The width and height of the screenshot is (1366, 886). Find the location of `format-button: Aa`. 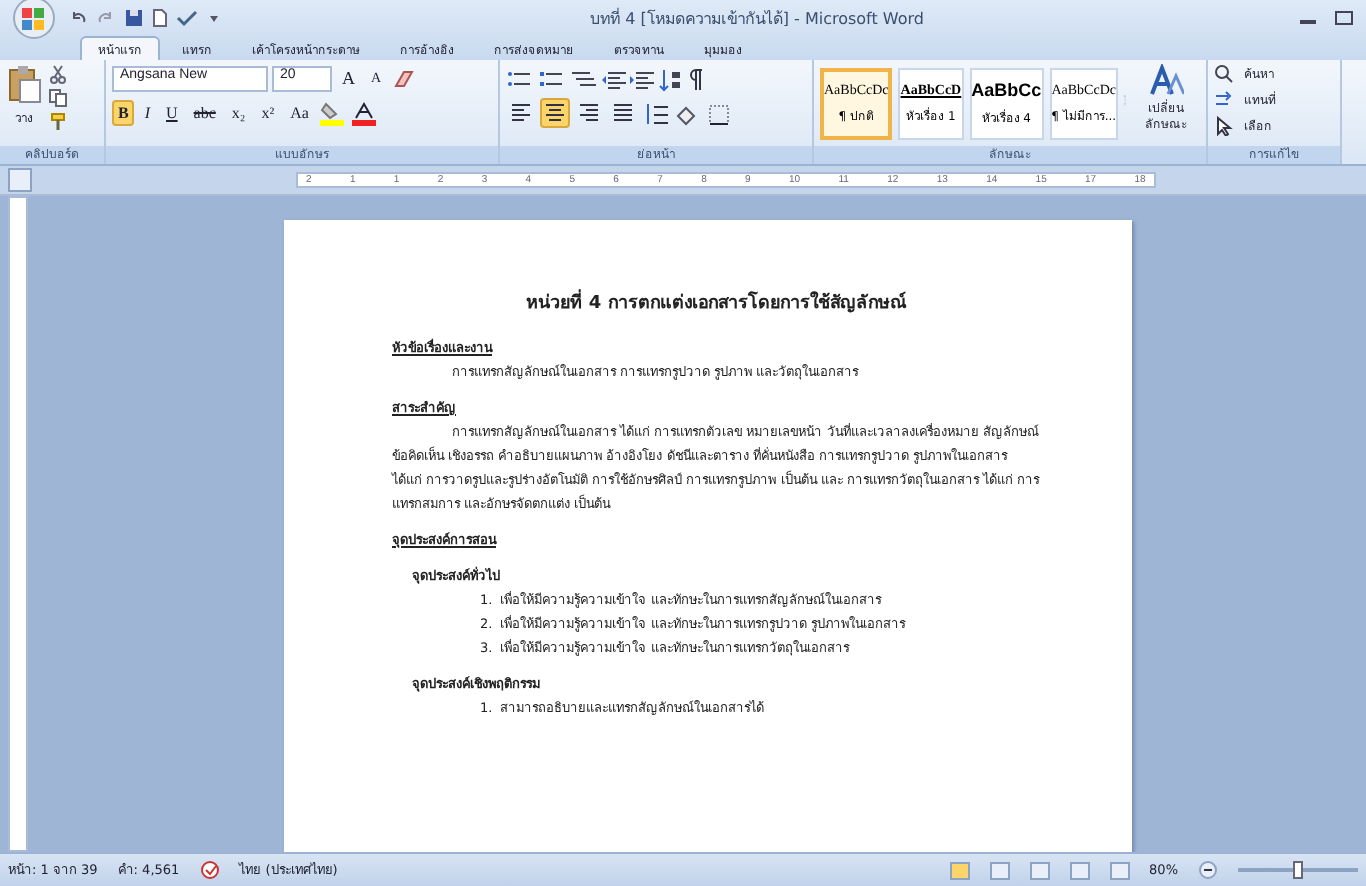

format-button: Aa is located at coordinates (299, 113).